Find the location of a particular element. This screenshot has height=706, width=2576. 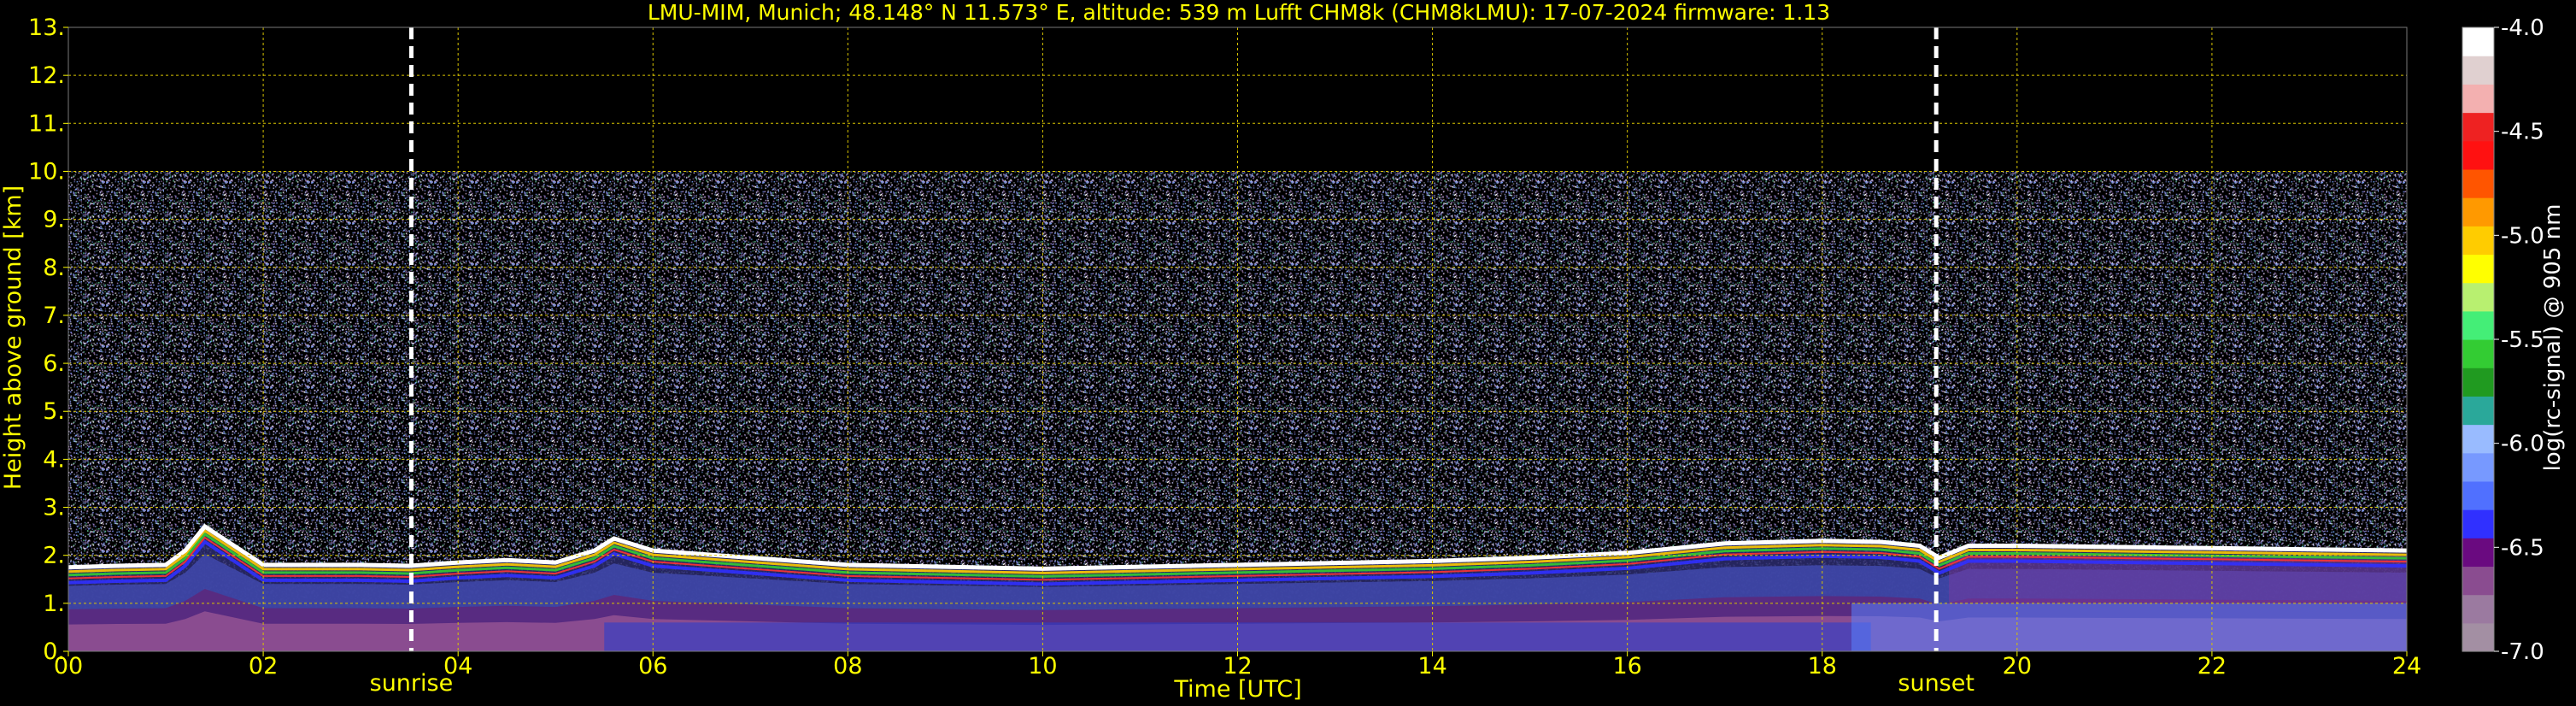

x-tick-label: 08 is located at coordinates (847, 666).